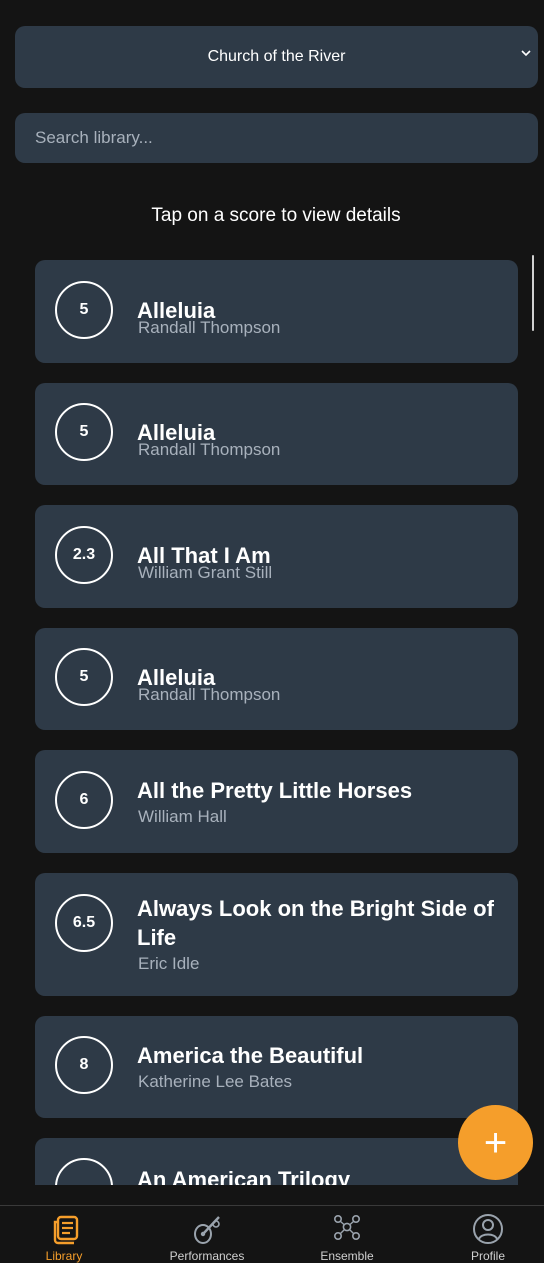  Describe the element at coordinates (276, 215) in the screenshot. I see `hint-text: Tap on a score to view details` at that location.